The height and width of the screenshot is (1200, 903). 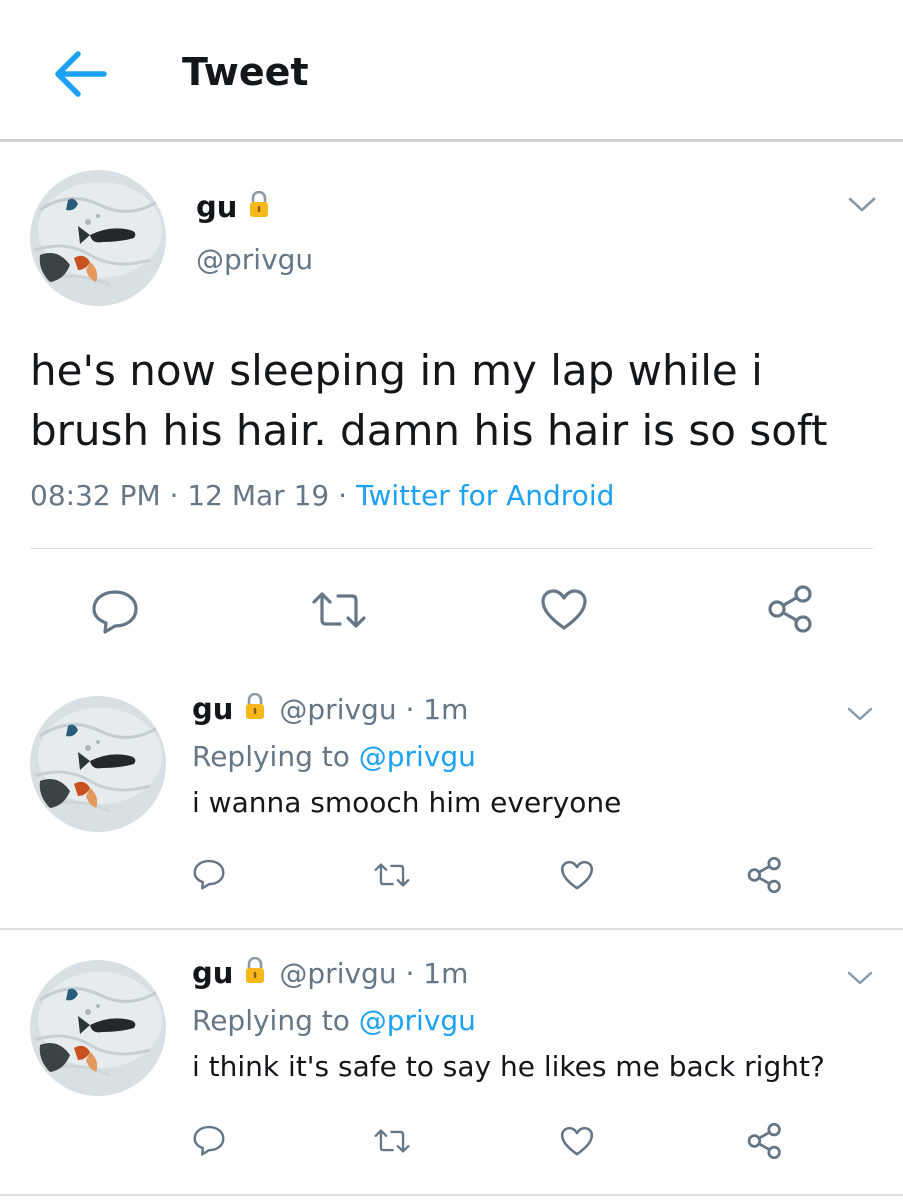 I want to click on author-handle: @privgu, so click(x=254, y=259).